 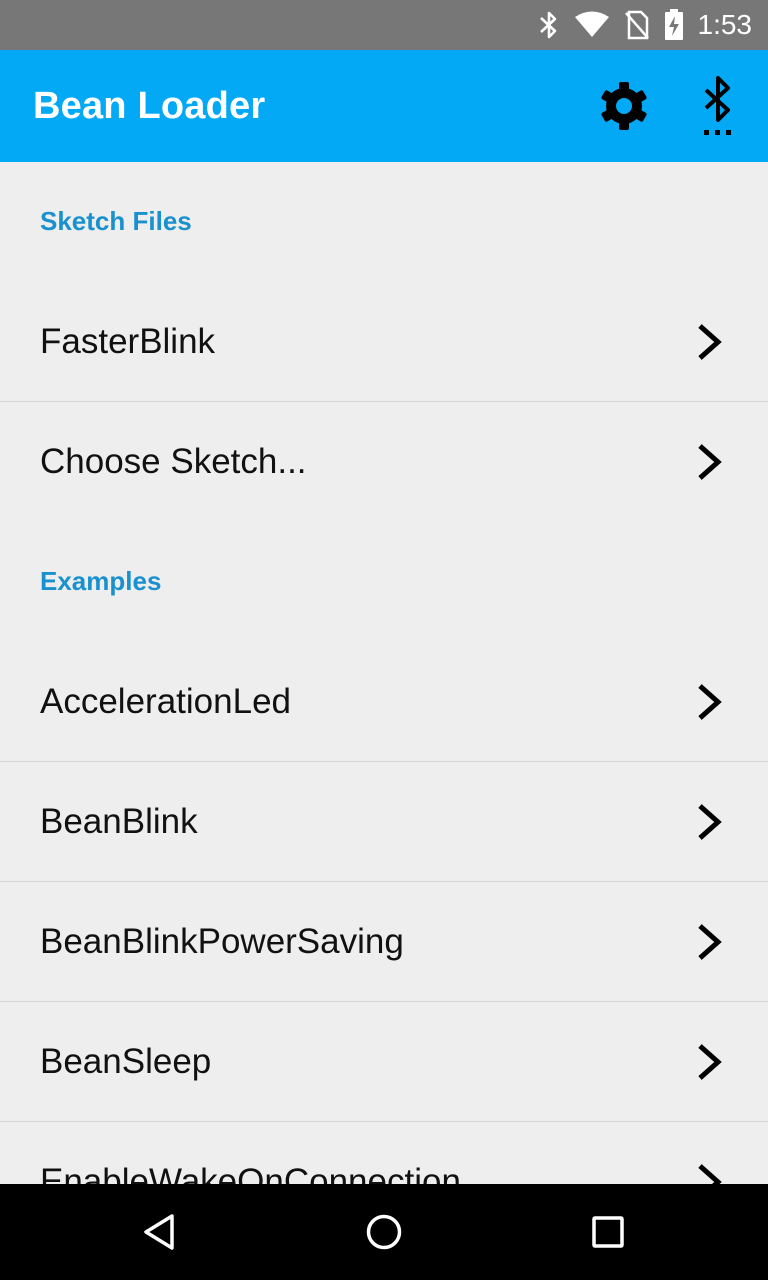 I want to click on app-title: Bean Loader, so click(x=149, y=106).